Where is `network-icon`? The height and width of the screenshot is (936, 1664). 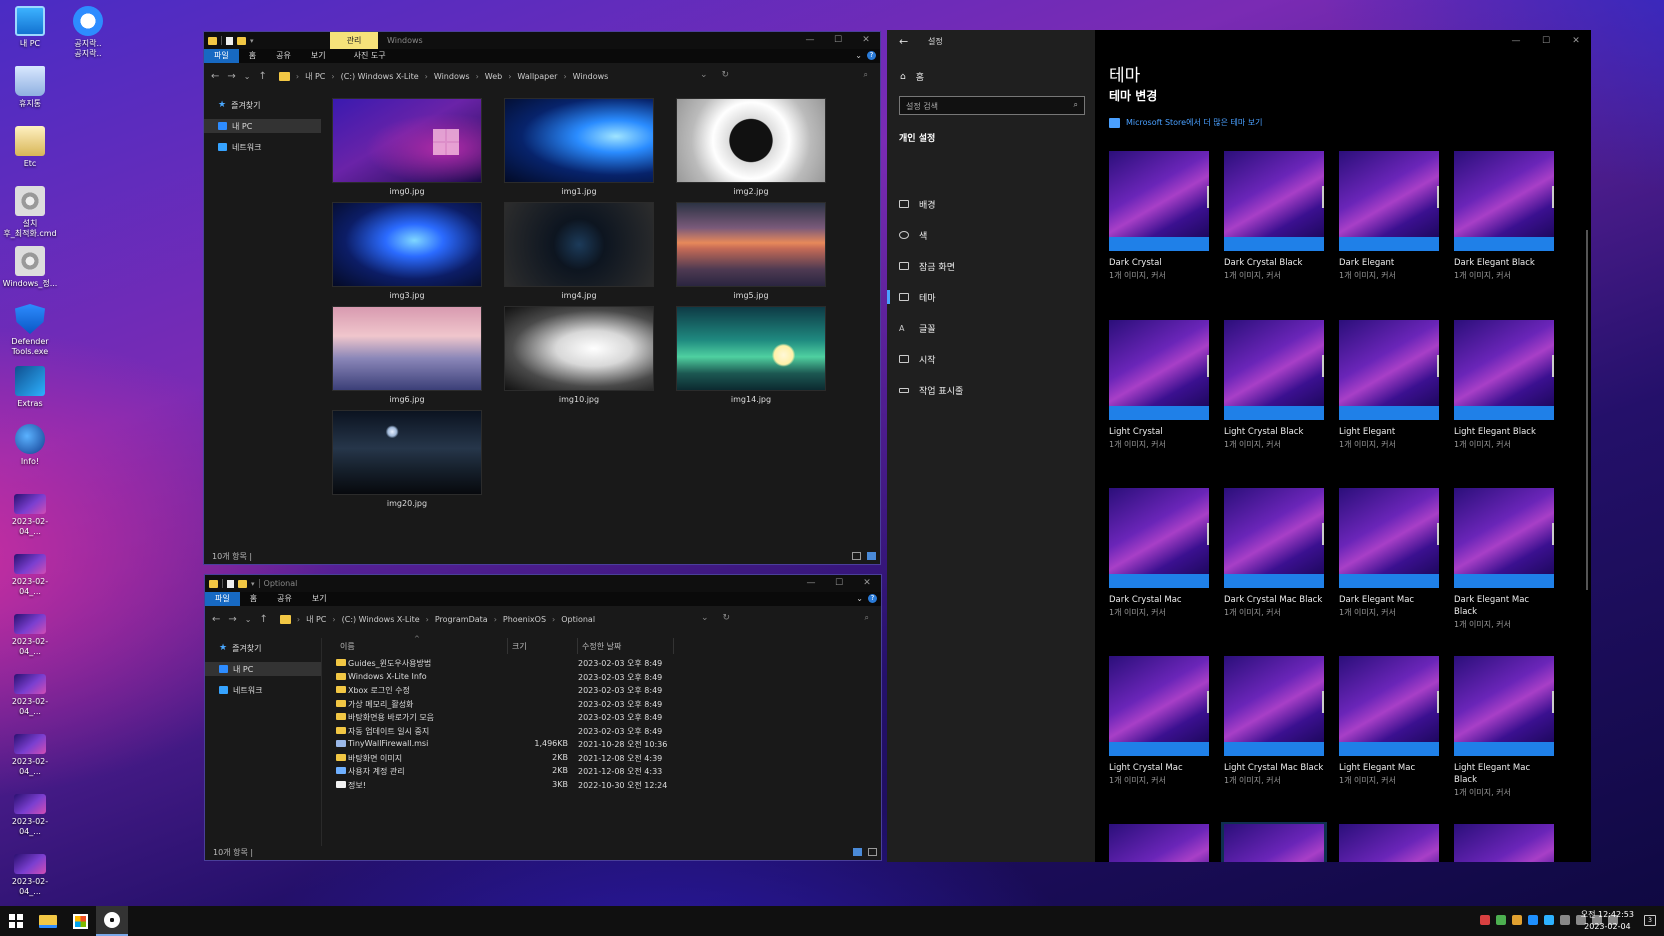
network-icon is located at coordinates (1565, 920).